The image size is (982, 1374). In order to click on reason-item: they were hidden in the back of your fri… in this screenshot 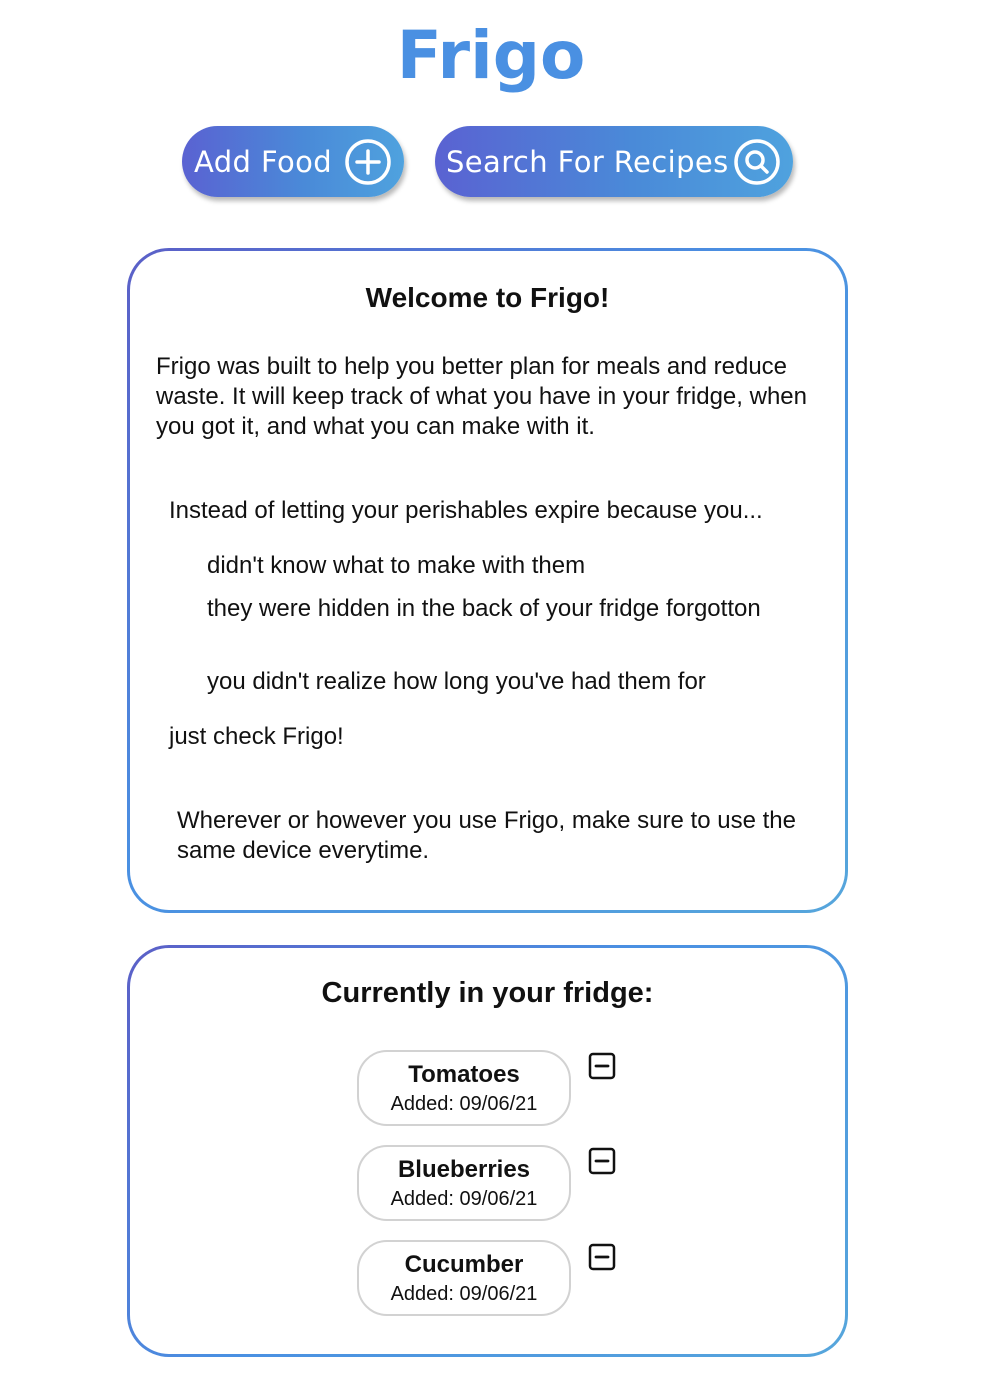, I will do `click(484, 608)`.